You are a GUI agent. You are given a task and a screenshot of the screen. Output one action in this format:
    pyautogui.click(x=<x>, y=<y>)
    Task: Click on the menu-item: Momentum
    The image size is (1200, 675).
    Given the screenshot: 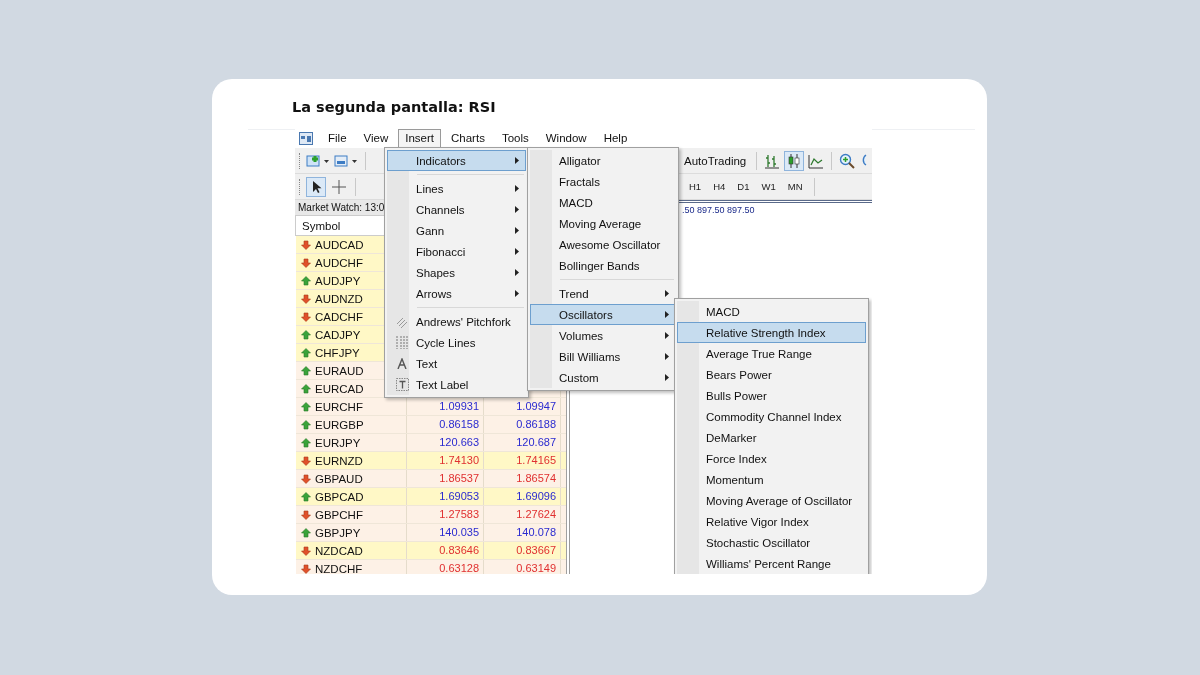 What is the action you would take?
    pyautogui.click(x=771, y=479)
    